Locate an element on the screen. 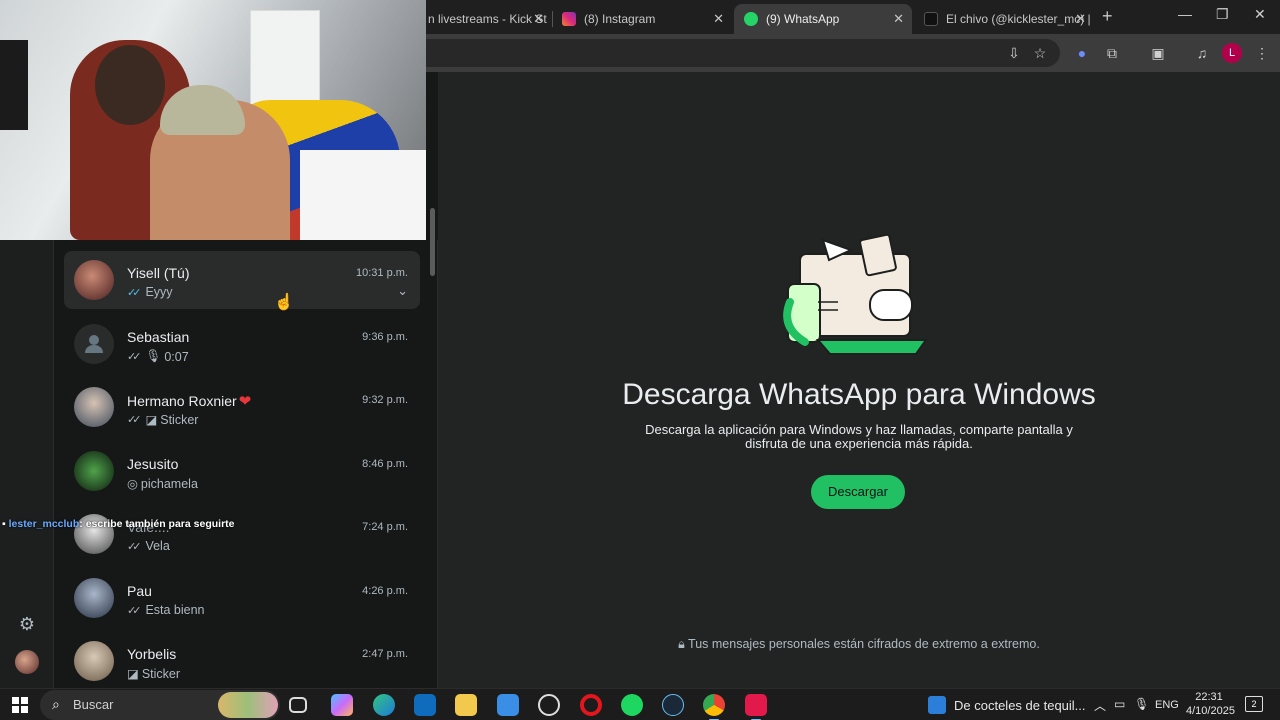 The image size is (1280, 720). bed is located at coordinates (363, 195).